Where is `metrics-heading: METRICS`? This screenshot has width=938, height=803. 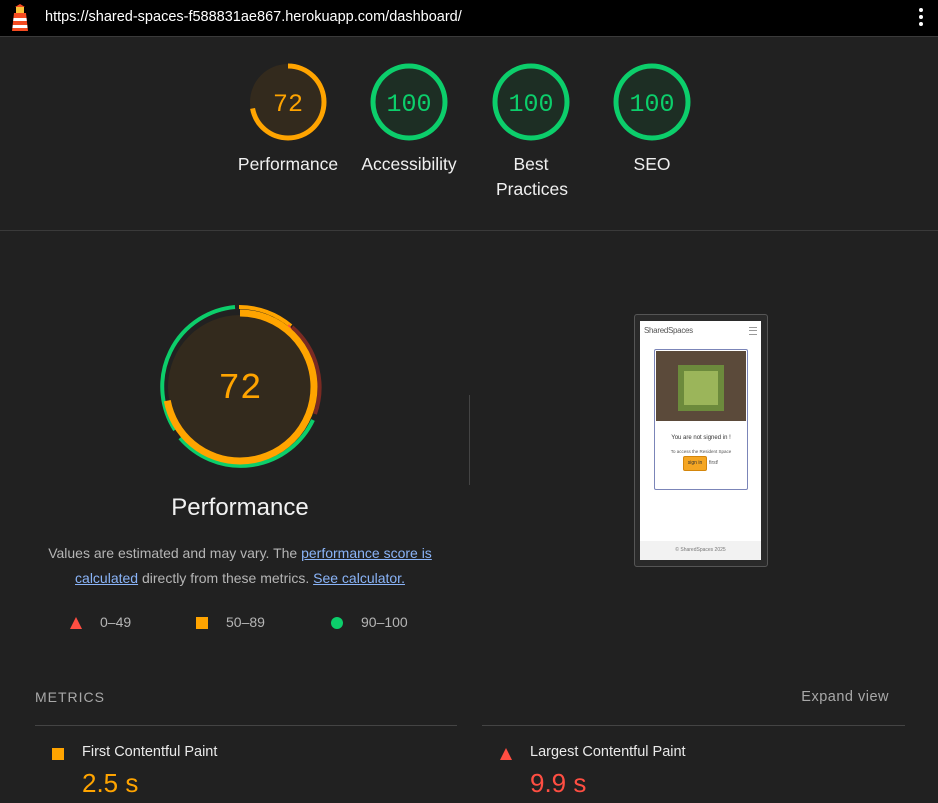
metrics-heading: METRICS is located at coordinates (70, 697).